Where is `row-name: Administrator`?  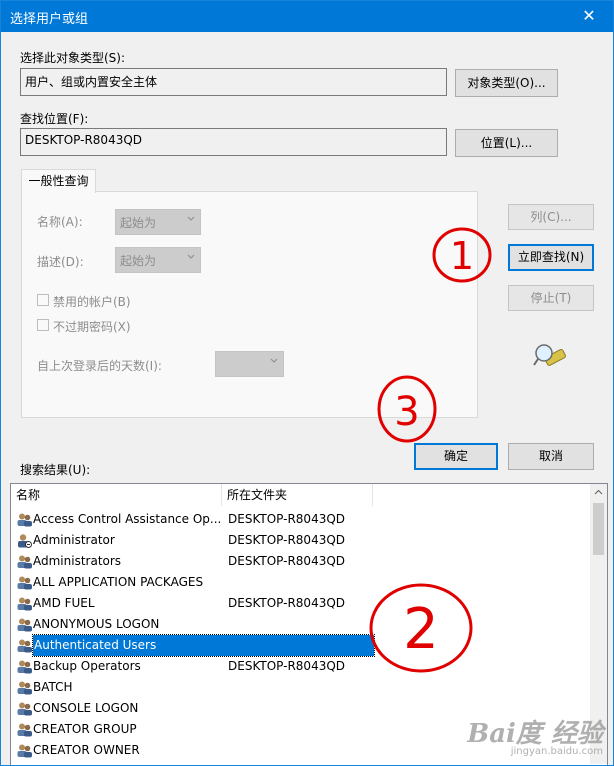 row-name: Administrator is located at coordinates (74, 540).